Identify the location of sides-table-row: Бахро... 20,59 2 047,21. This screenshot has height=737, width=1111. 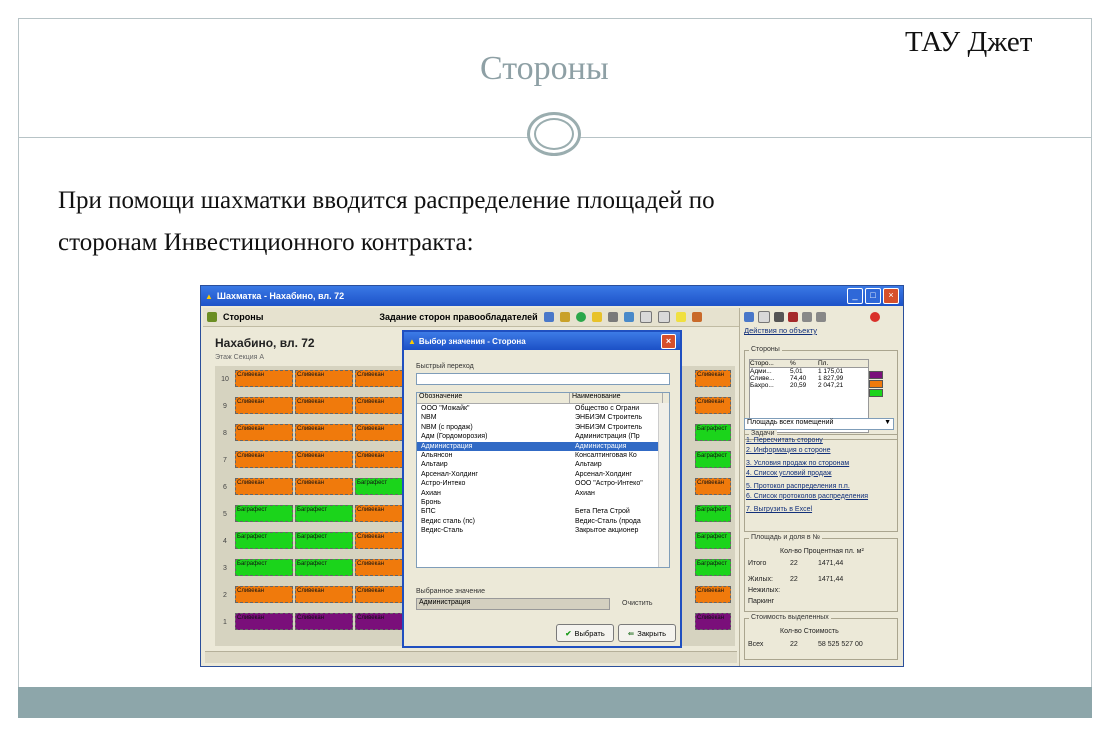
(809, 385).